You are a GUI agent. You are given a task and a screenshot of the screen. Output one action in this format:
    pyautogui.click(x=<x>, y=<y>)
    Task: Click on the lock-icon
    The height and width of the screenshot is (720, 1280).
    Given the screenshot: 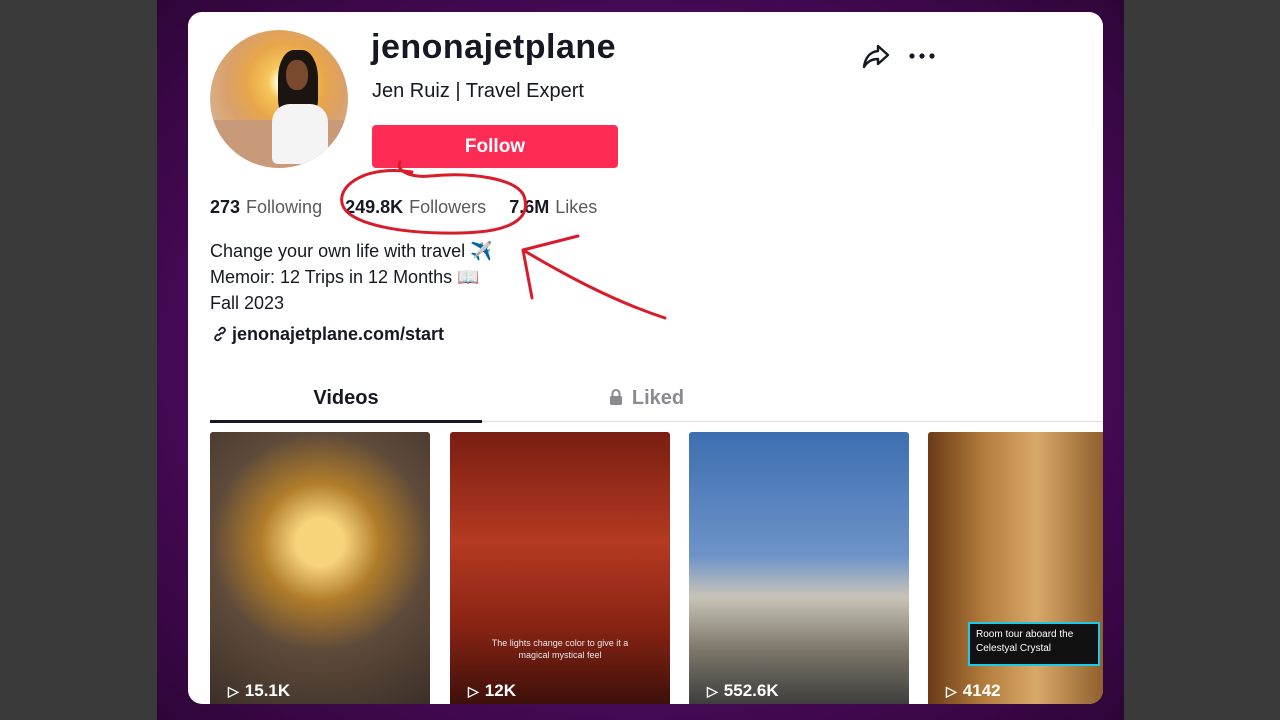 What is the action you would take?
    pyautogui.click(x=615, y=397)
    